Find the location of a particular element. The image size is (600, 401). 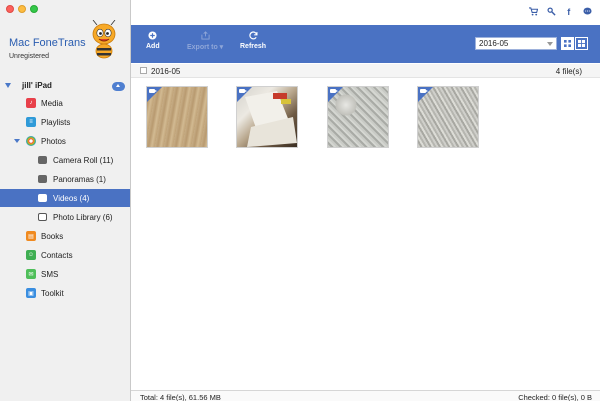

refresh-icon is located at coordinates (253, 35).